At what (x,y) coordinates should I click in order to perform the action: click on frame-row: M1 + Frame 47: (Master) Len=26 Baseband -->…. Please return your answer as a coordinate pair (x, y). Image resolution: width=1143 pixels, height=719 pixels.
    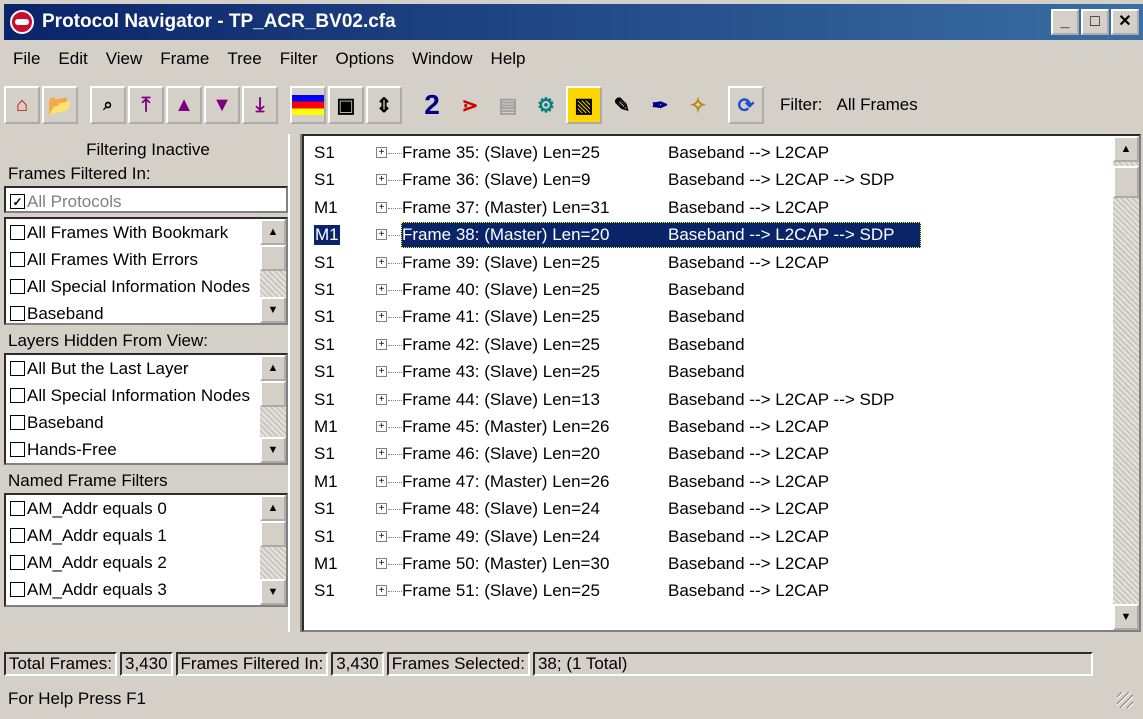
    Looking at the image, I should click on (704, 482).